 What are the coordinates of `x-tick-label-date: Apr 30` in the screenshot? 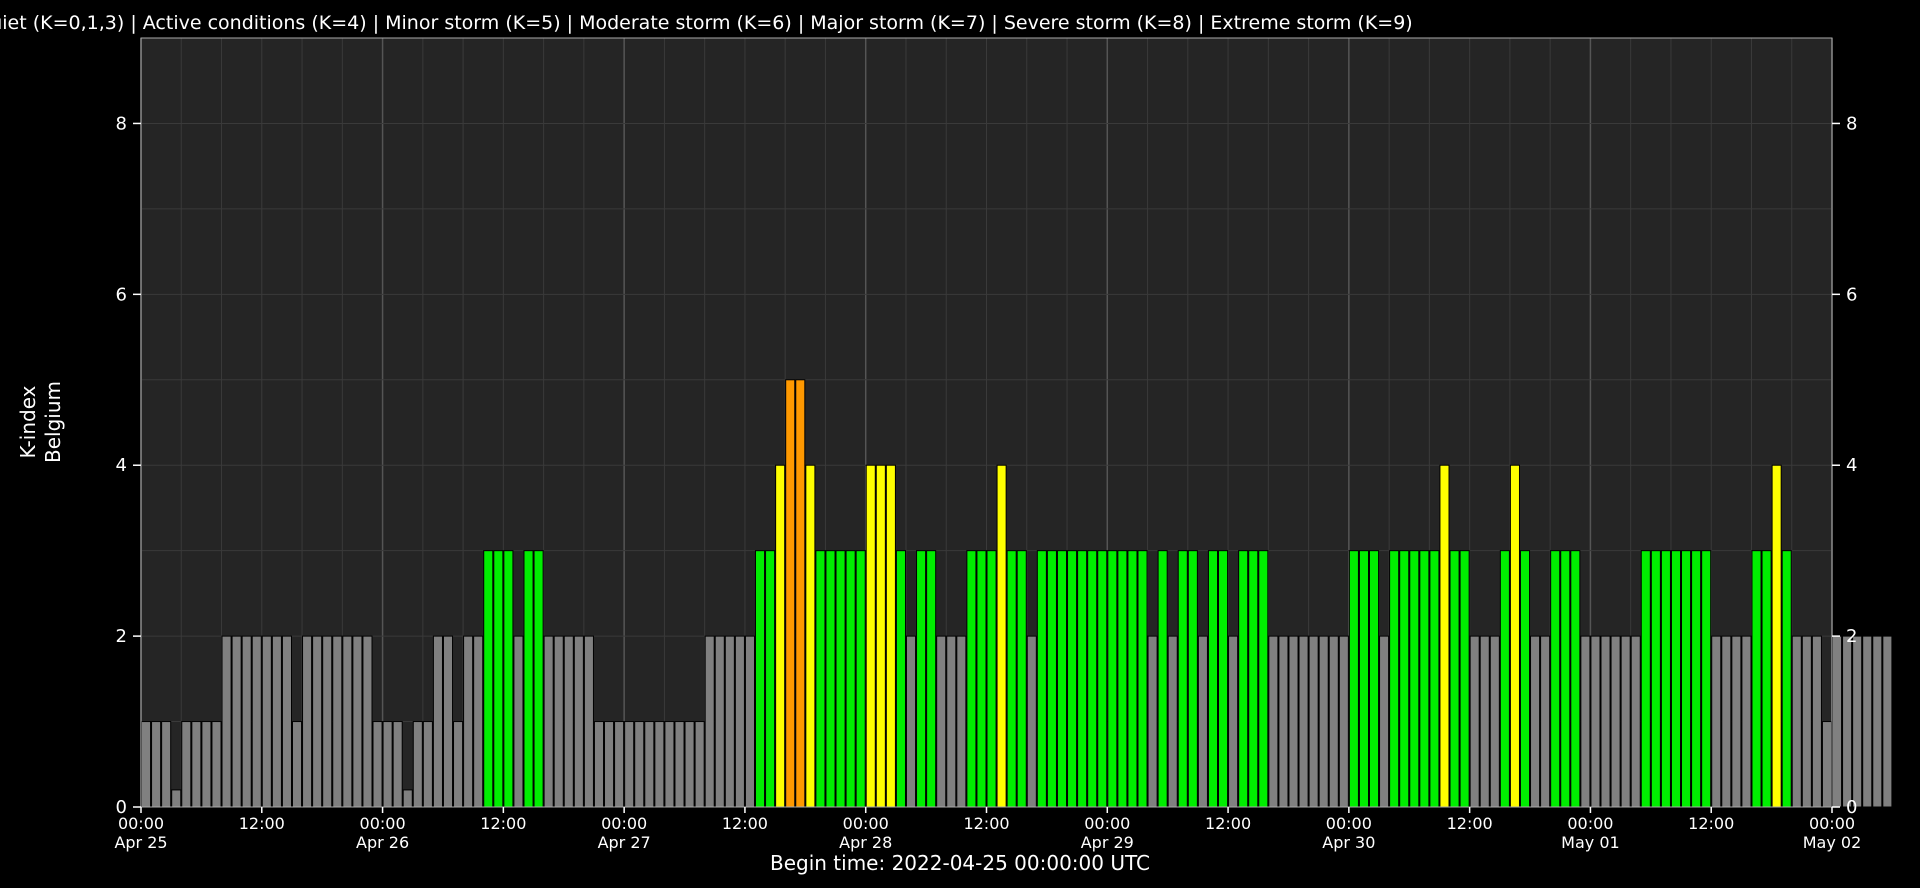 It's located at (1348, 842).